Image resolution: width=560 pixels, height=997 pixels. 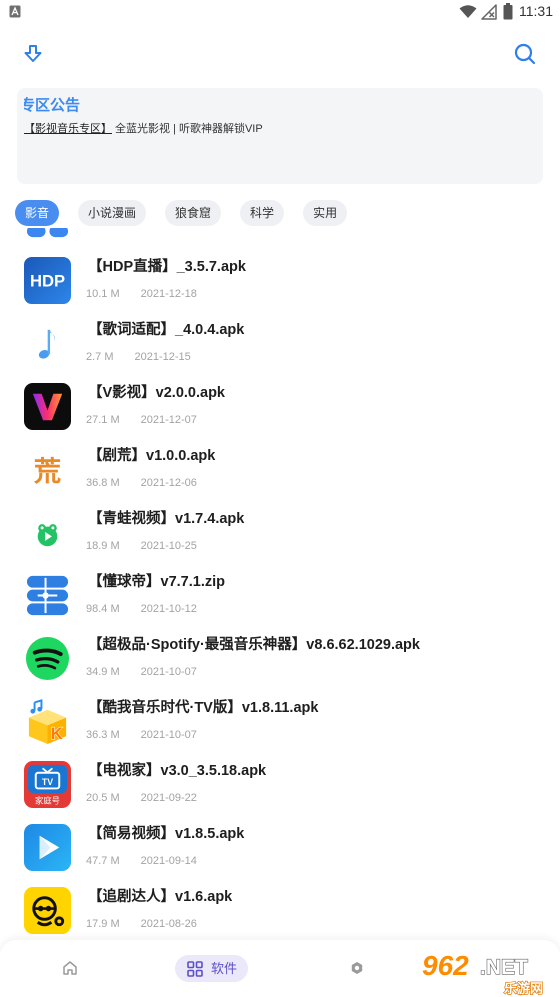 What do you see at coordinates (504, 967) in the screenshot?
I see `watermark-domain: .NET` at bounding box center [504, 967].